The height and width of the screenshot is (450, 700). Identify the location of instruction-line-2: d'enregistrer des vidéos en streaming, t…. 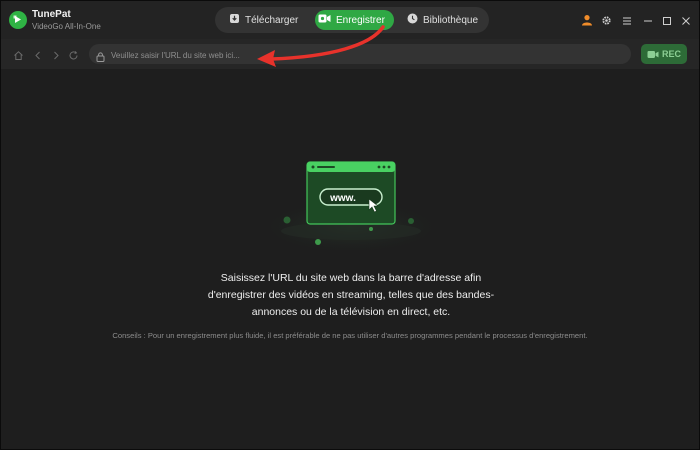
(351, 295).